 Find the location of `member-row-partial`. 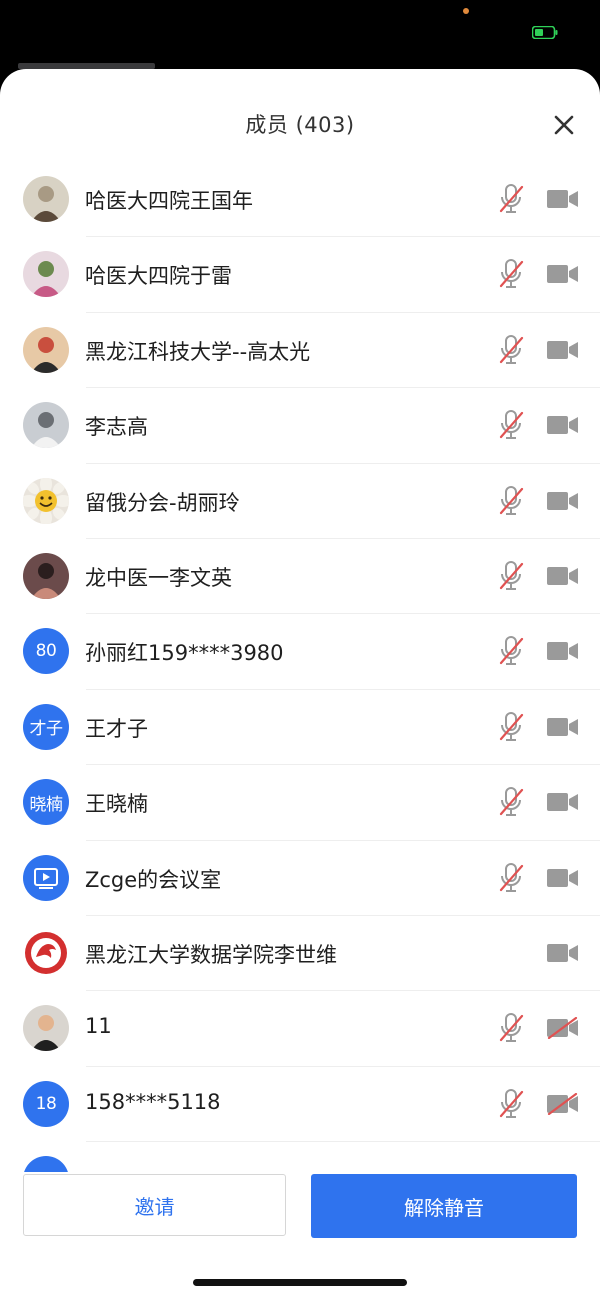

member-row-partial is located at coordinates (300, 1157).